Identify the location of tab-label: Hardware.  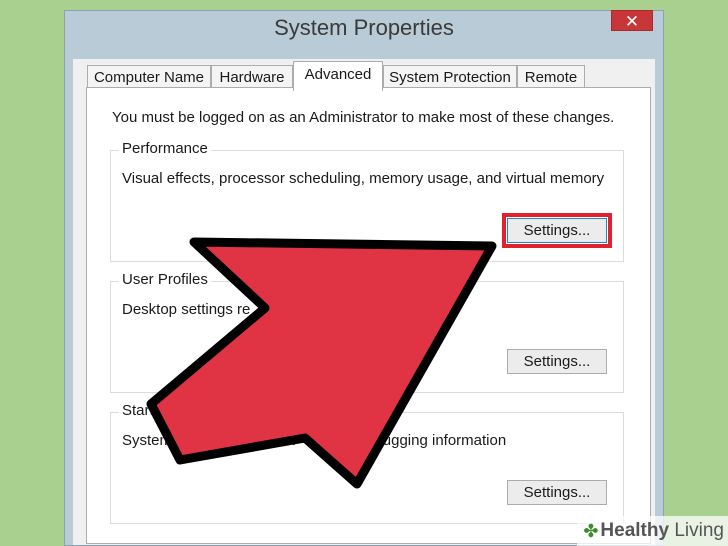
(252, 77).